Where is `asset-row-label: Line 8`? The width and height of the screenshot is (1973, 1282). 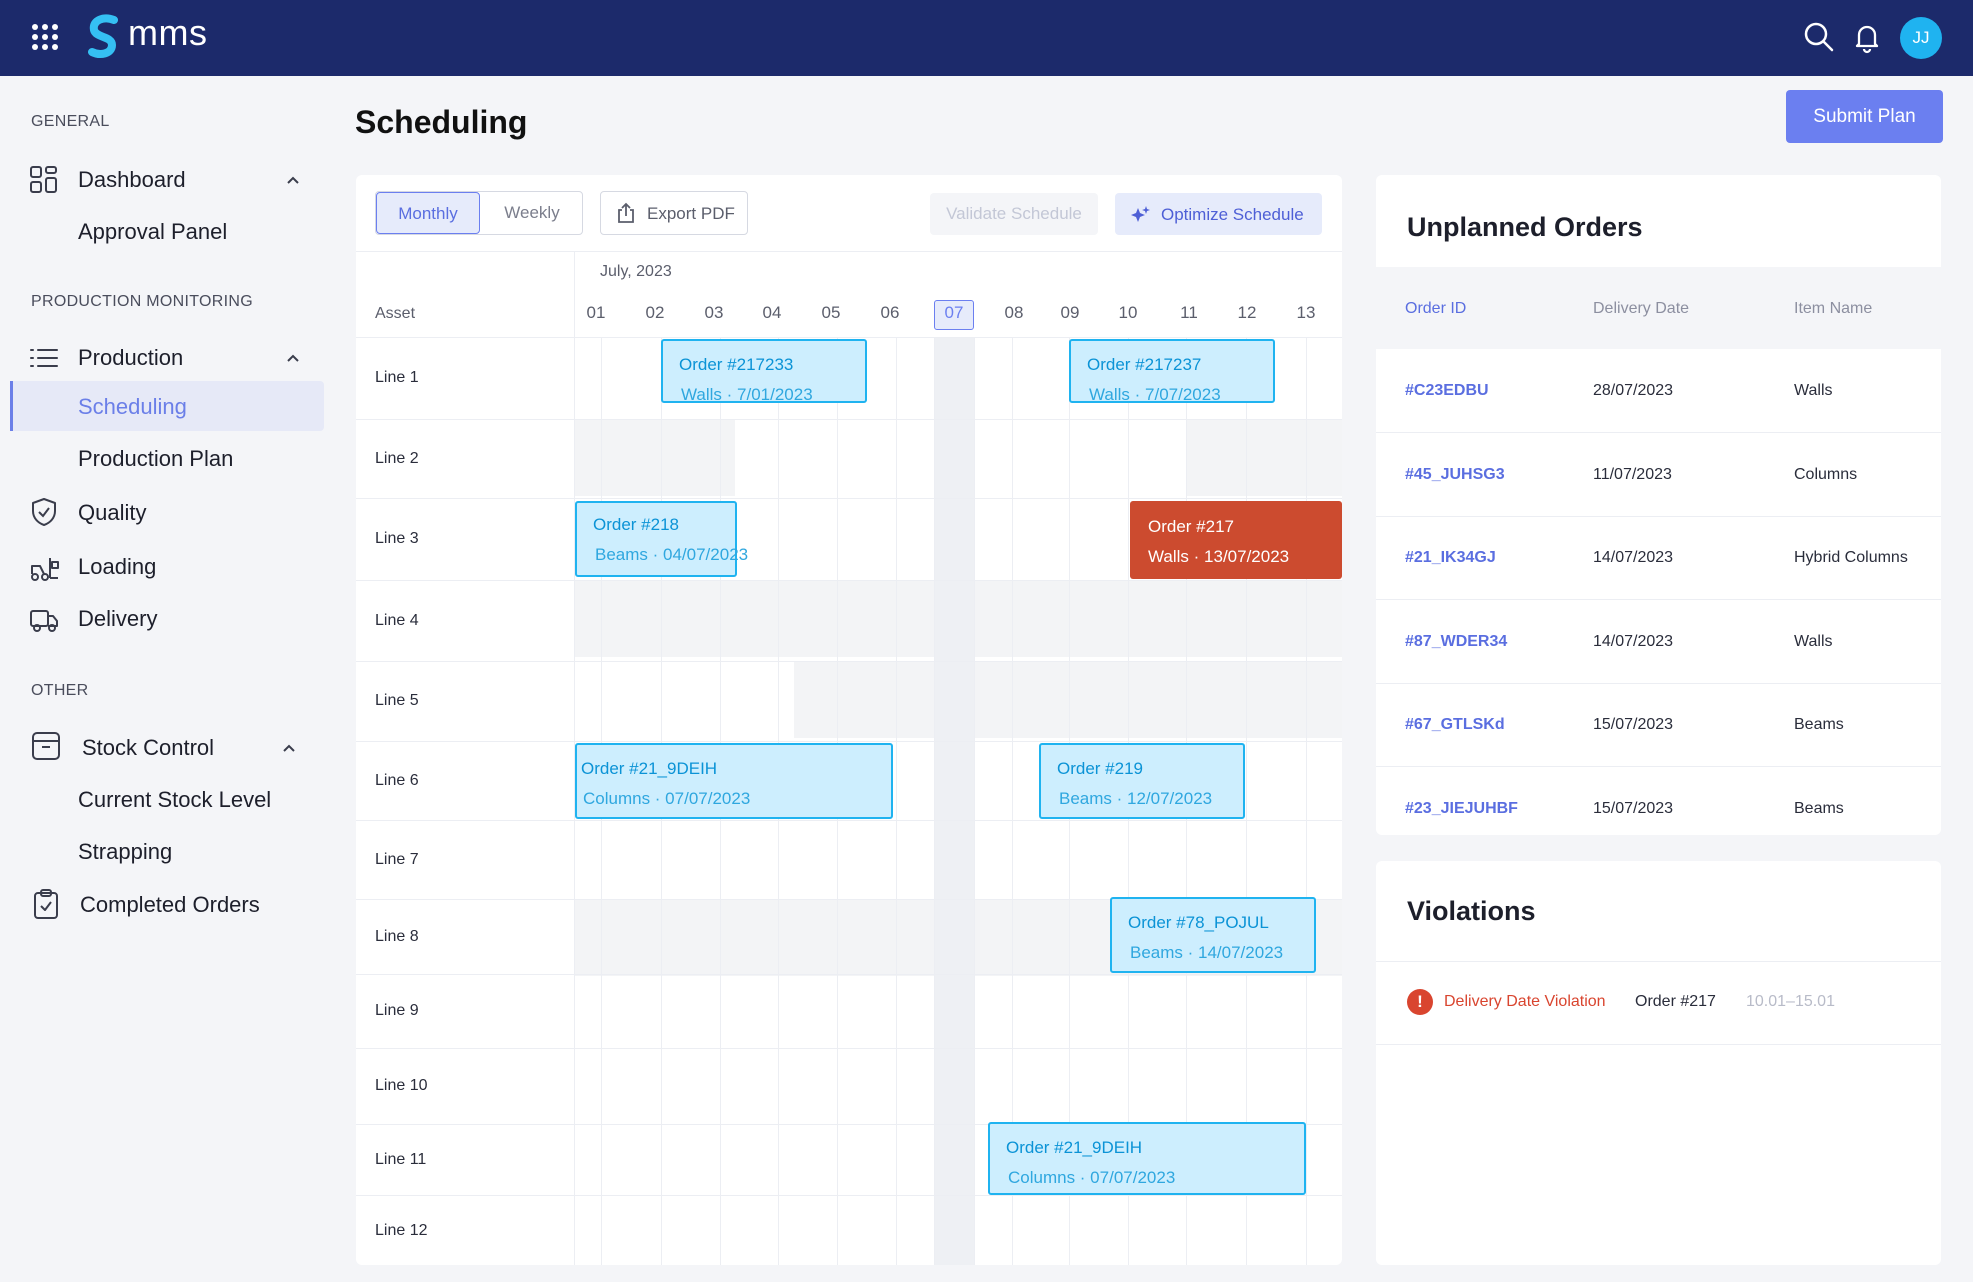
asset-row-label: Line 8 is located at coordinates (397, 936).